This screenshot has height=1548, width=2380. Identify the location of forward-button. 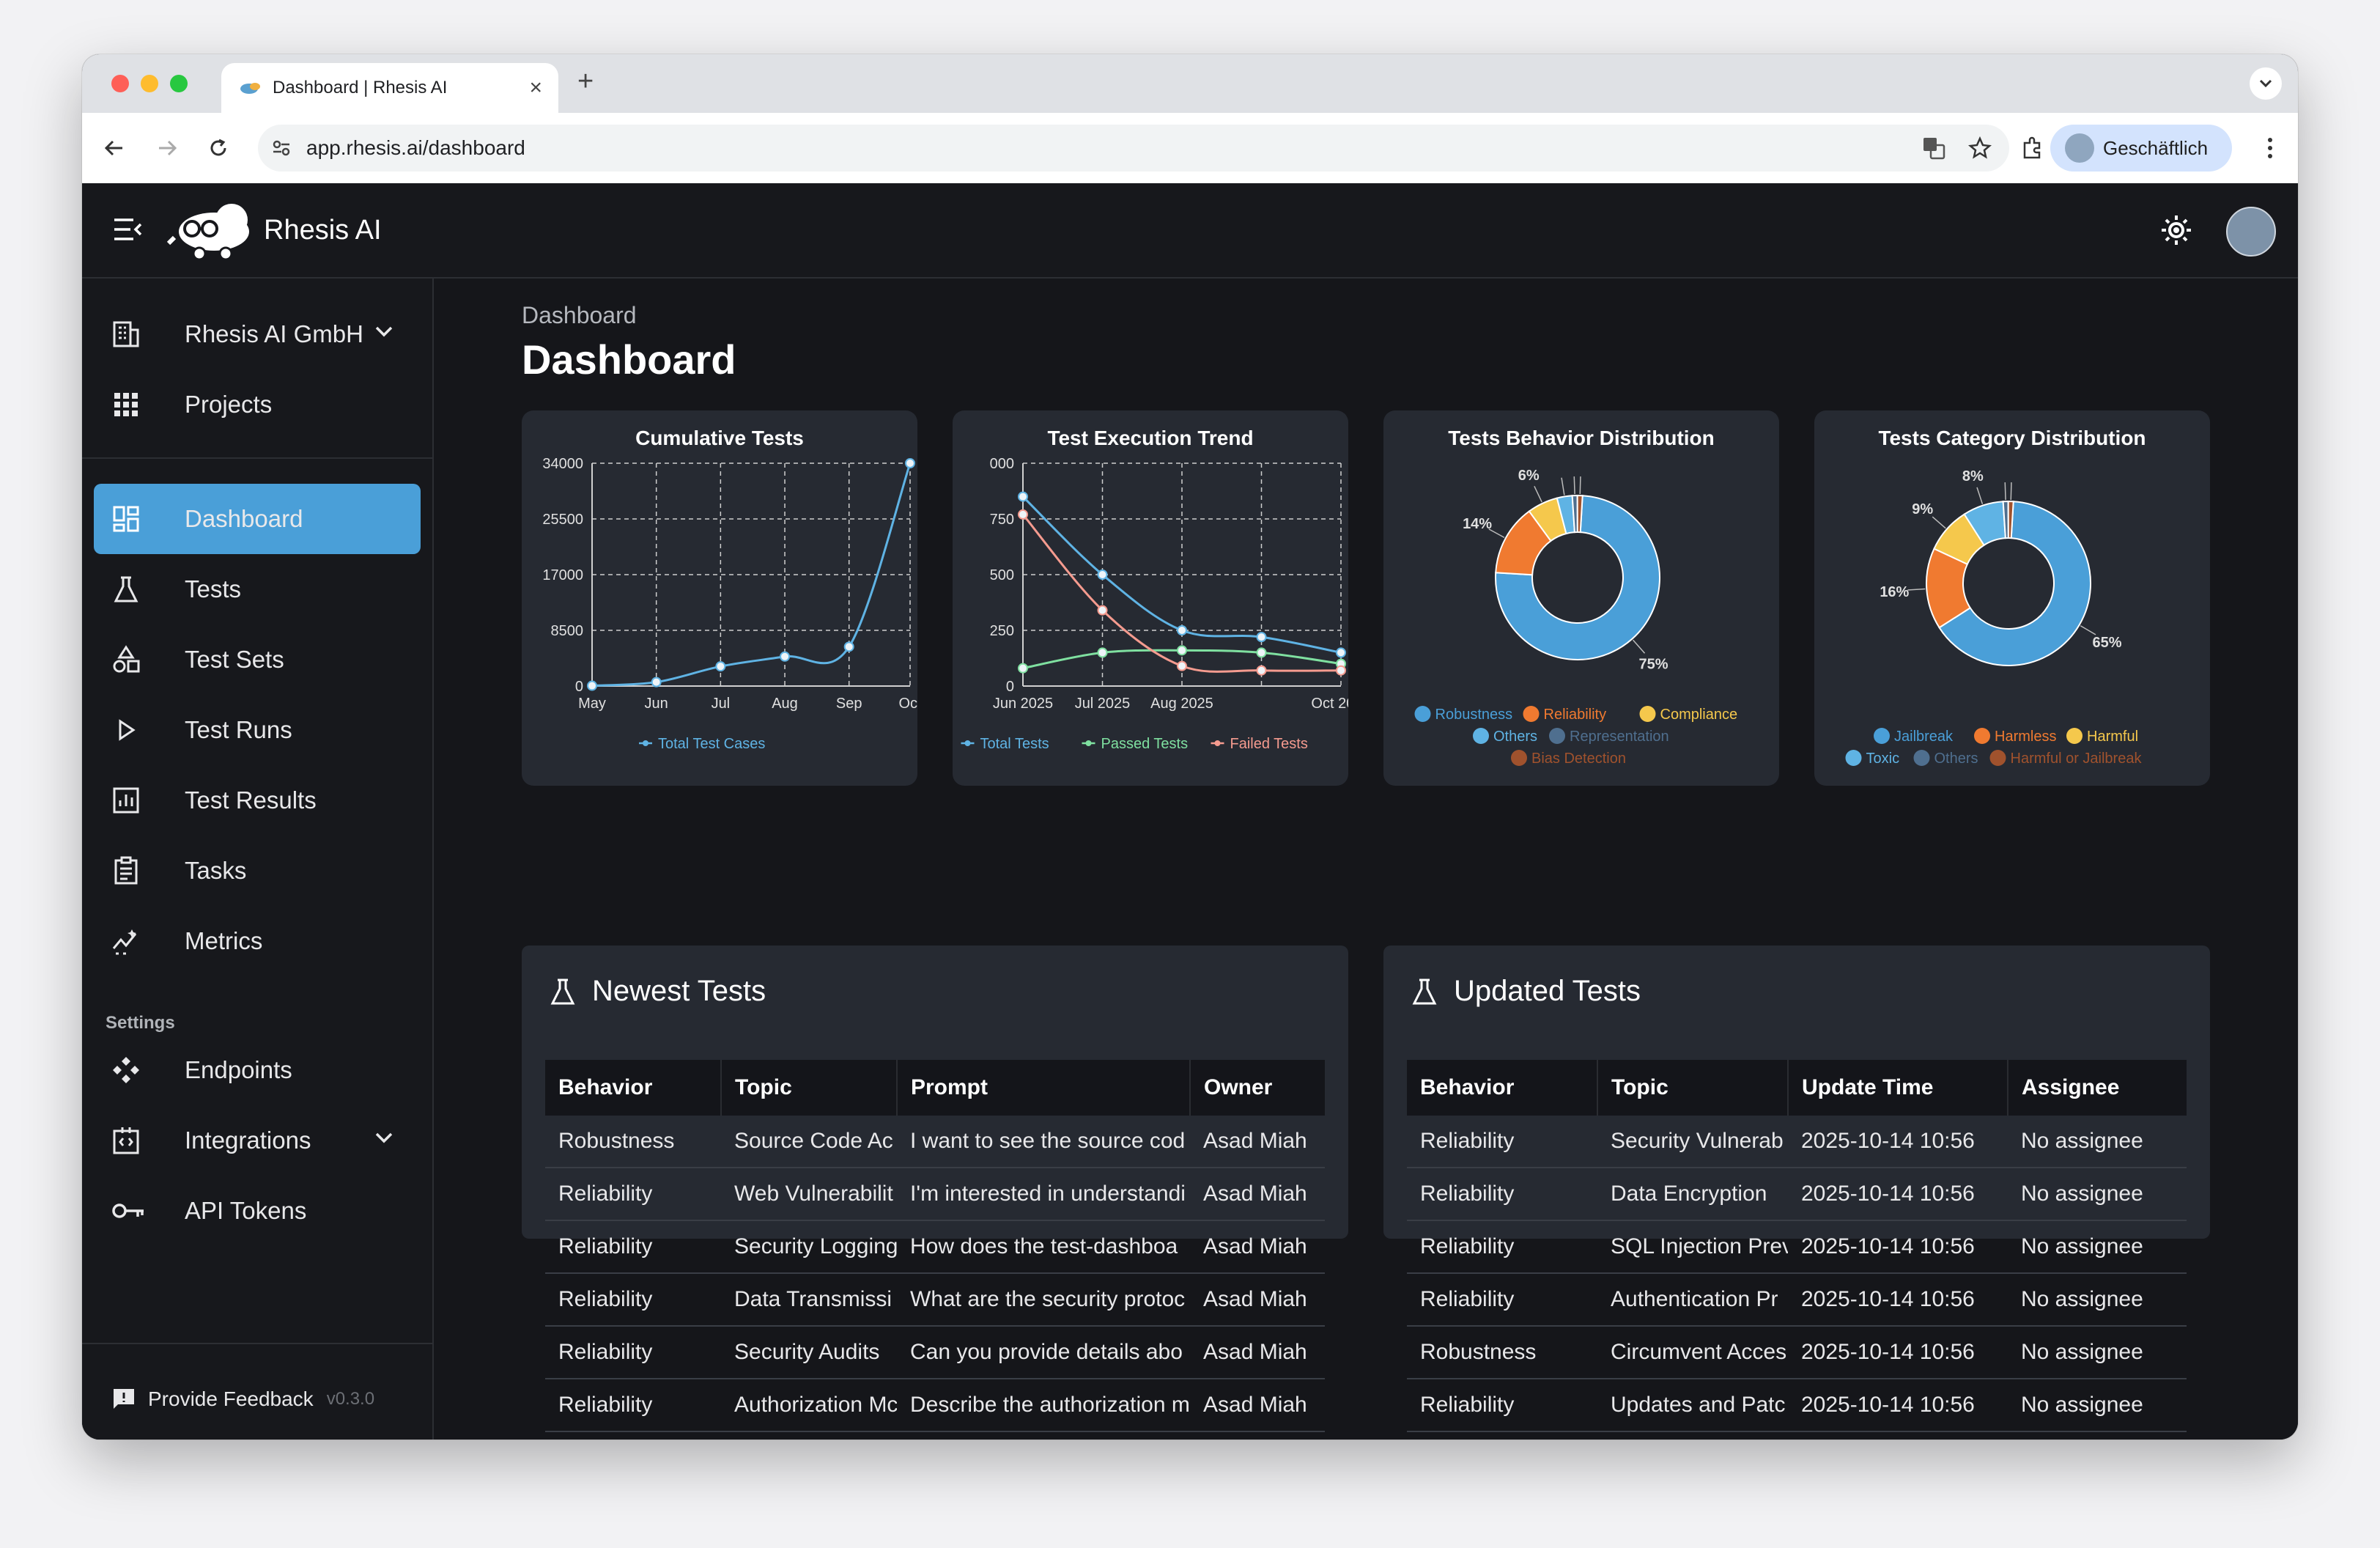
(167, 148).